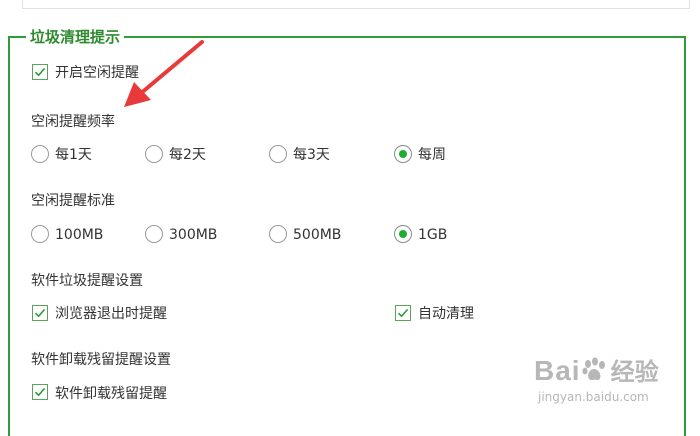 The image size is (700, 436). What do you see at coordinates (193, 235) in the screenshot?
I see `threshold-label-300mb: 300MB` at bounding box center [193, 235].